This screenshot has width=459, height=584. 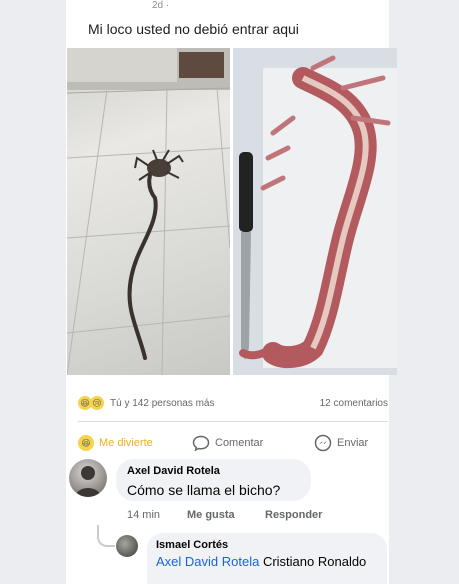 I want to click on messenger-icon, so click(x=323, y=443).